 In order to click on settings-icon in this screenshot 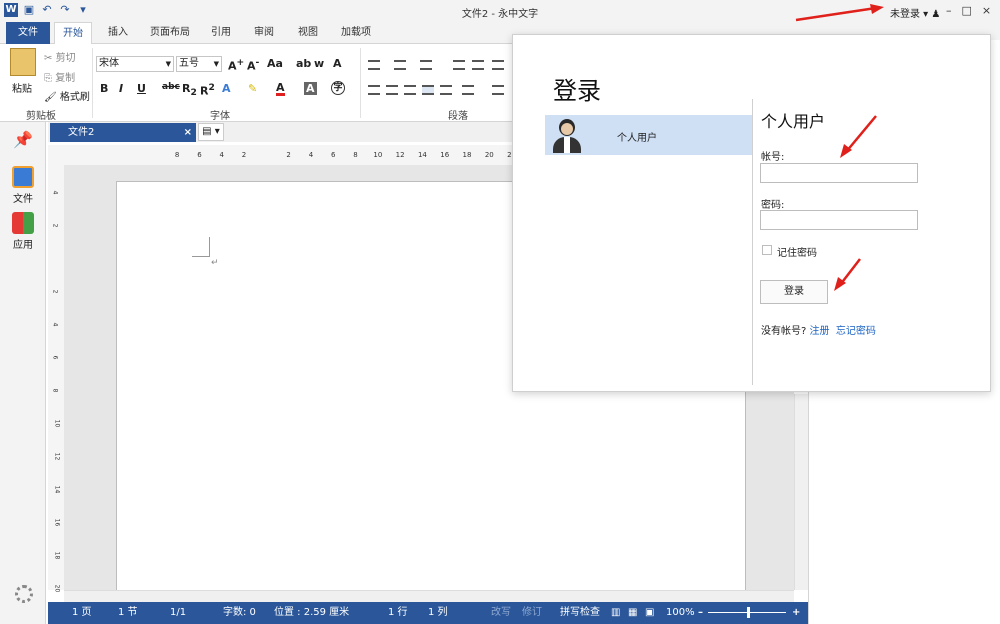, I will do `click(24, 594)`.